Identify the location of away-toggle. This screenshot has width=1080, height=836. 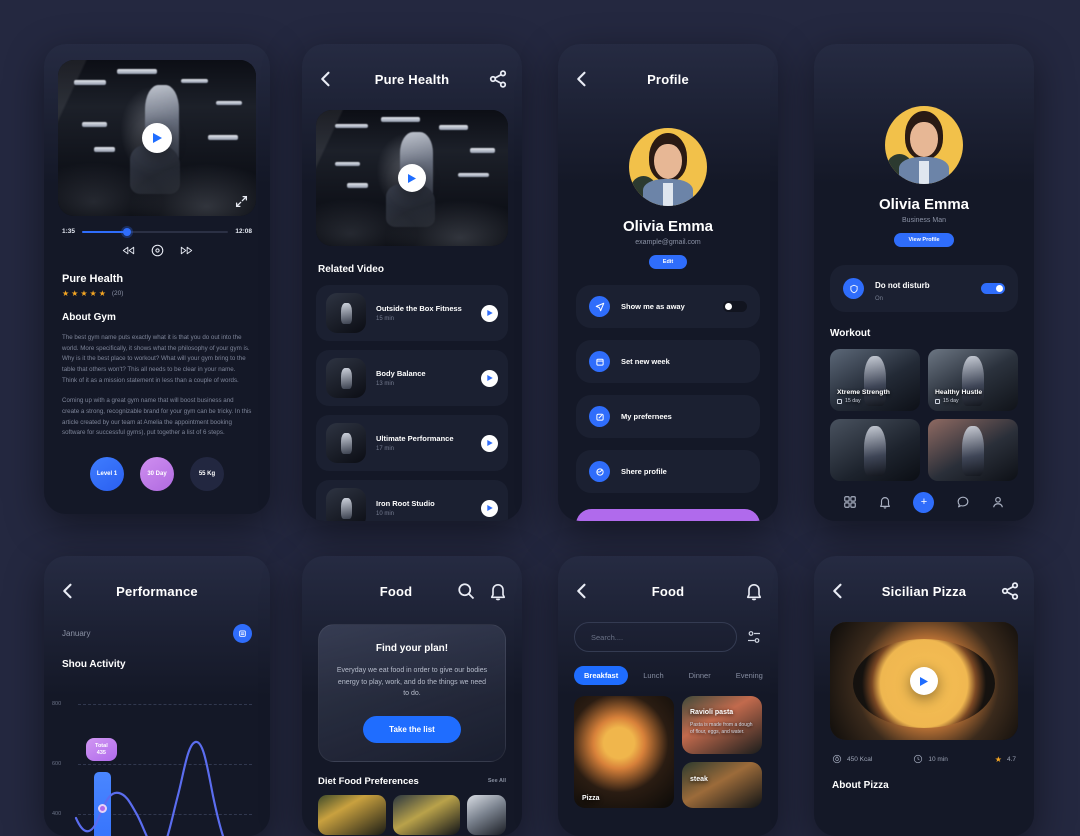
(735, 306).